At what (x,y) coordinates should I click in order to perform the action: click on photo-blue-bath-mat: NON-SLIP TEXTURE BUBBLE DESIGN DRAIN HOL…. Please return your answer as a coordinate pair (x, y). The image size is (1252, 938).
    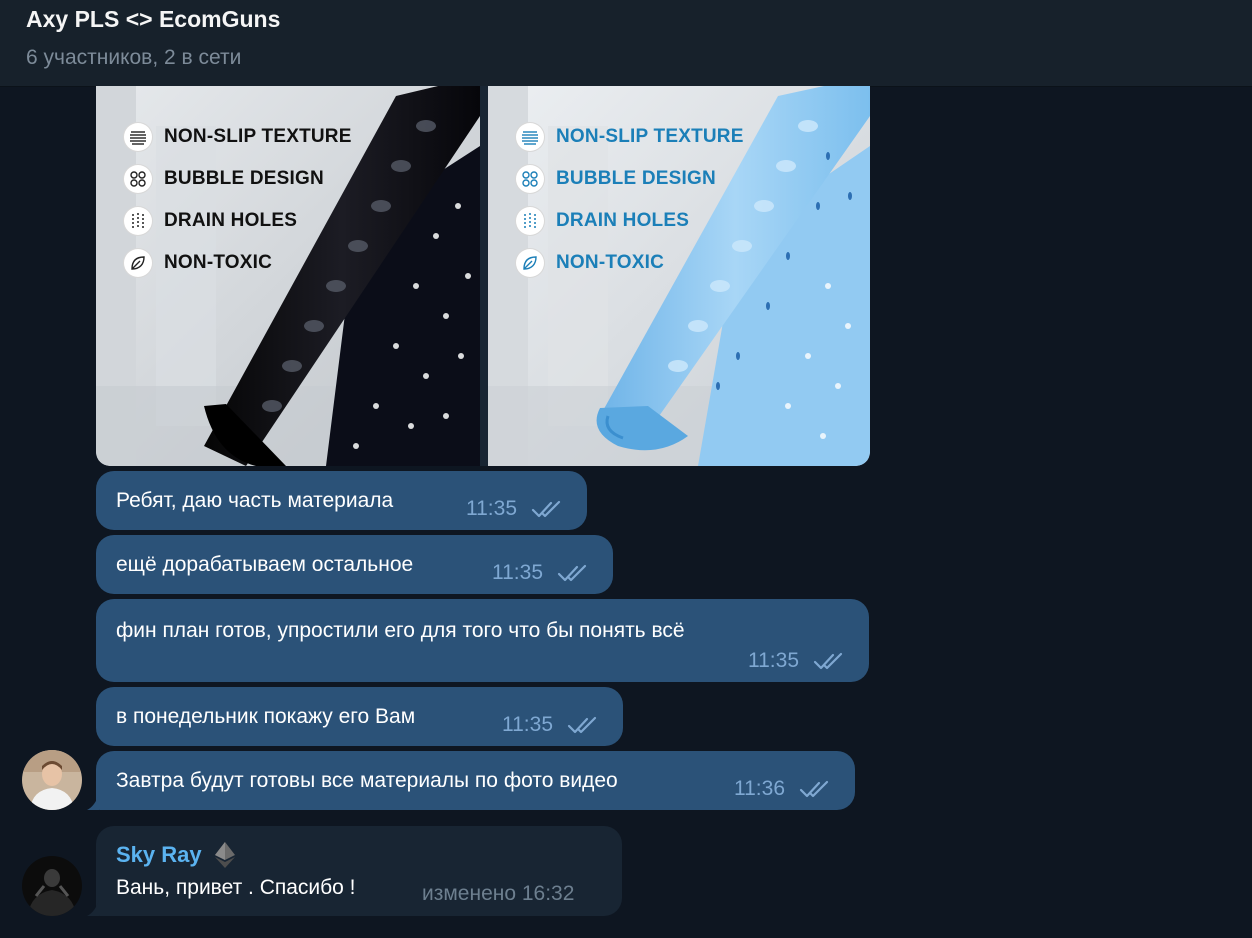
    Looking at the image, I should click on (679, 276).